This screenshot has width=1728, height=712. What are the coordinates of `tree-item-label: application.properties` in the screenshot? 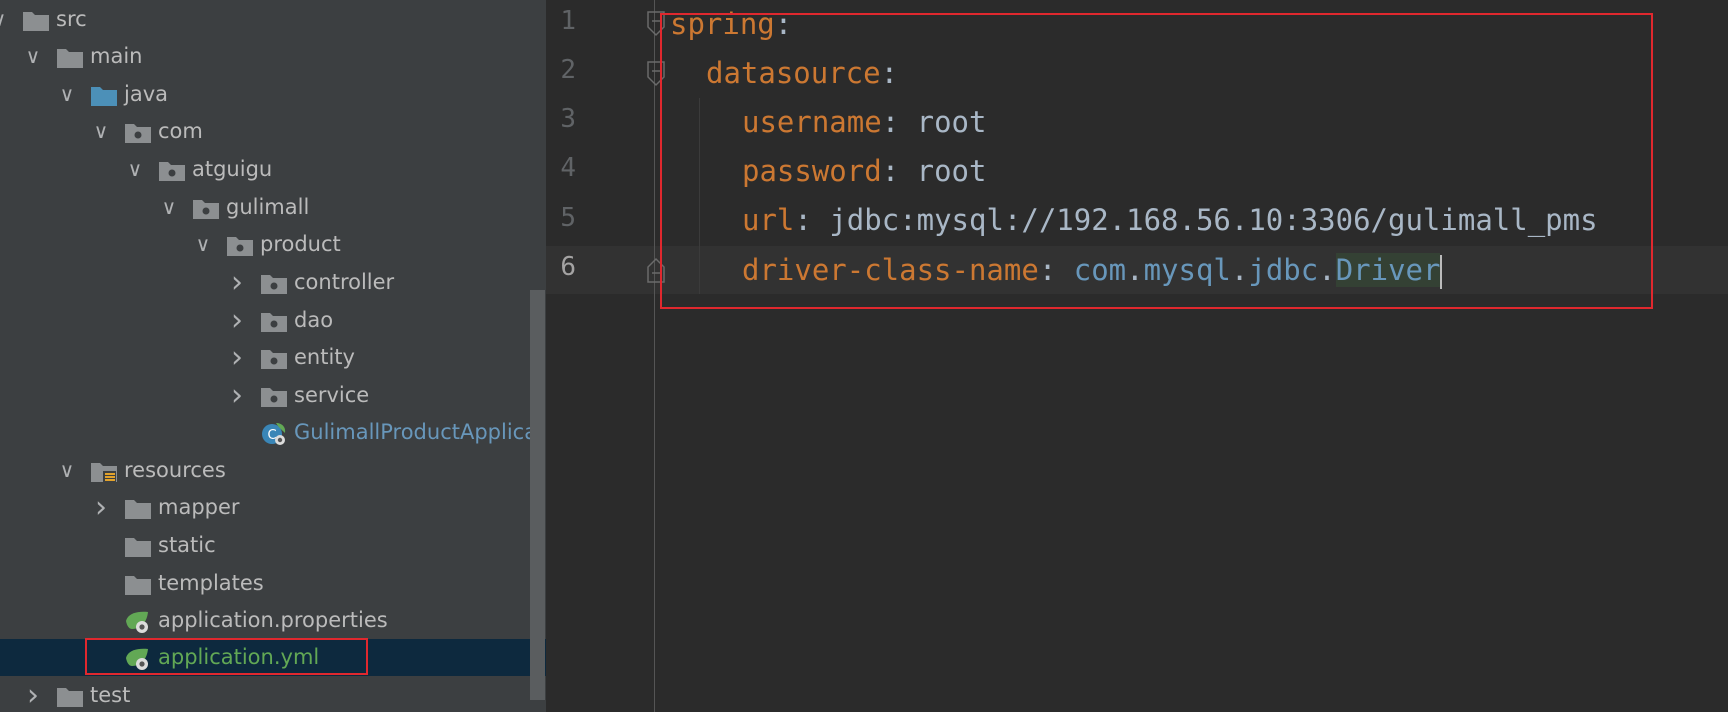 It's located at (273, 620).